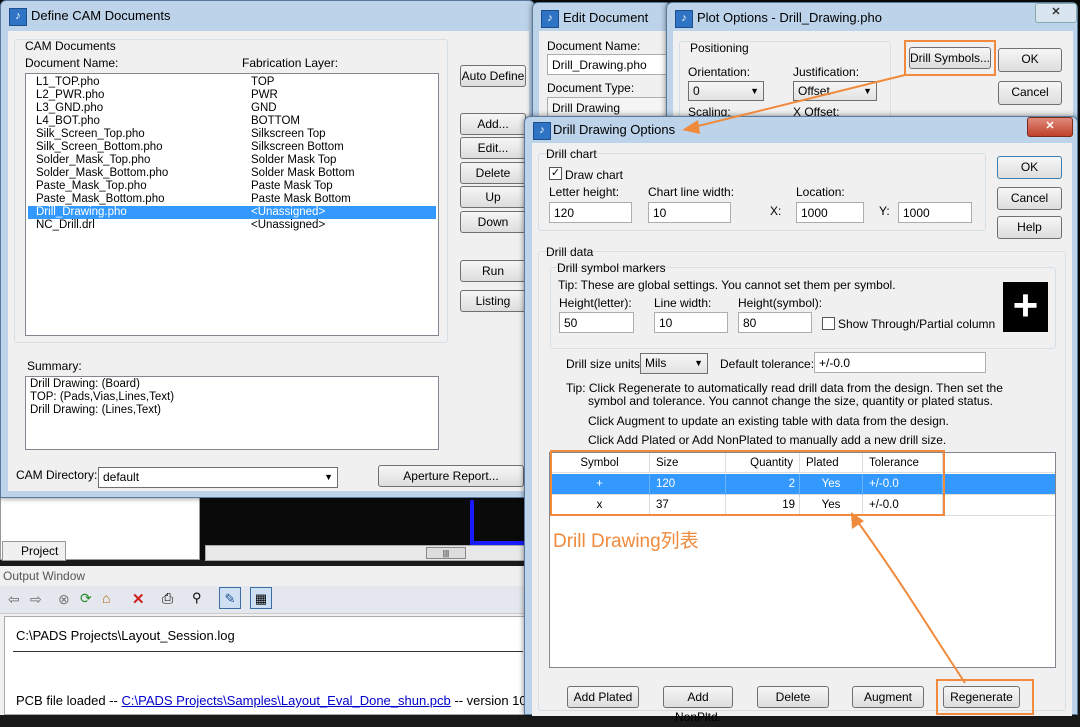 This screenshot has height=727, width=1080. Describe the element at coordinates (691, 127) in the screenshot. I see `arrow-head-dialog` at that location.